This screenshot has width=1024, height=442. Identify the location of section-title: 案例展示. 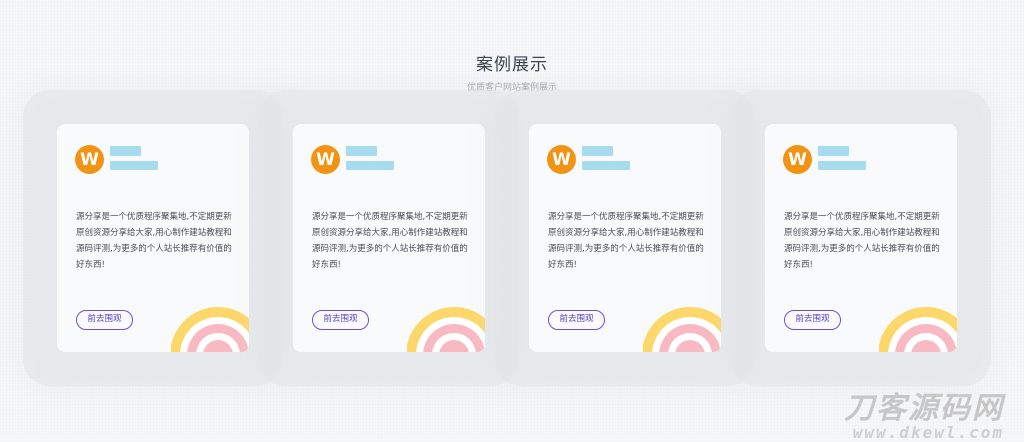
(512, 65).